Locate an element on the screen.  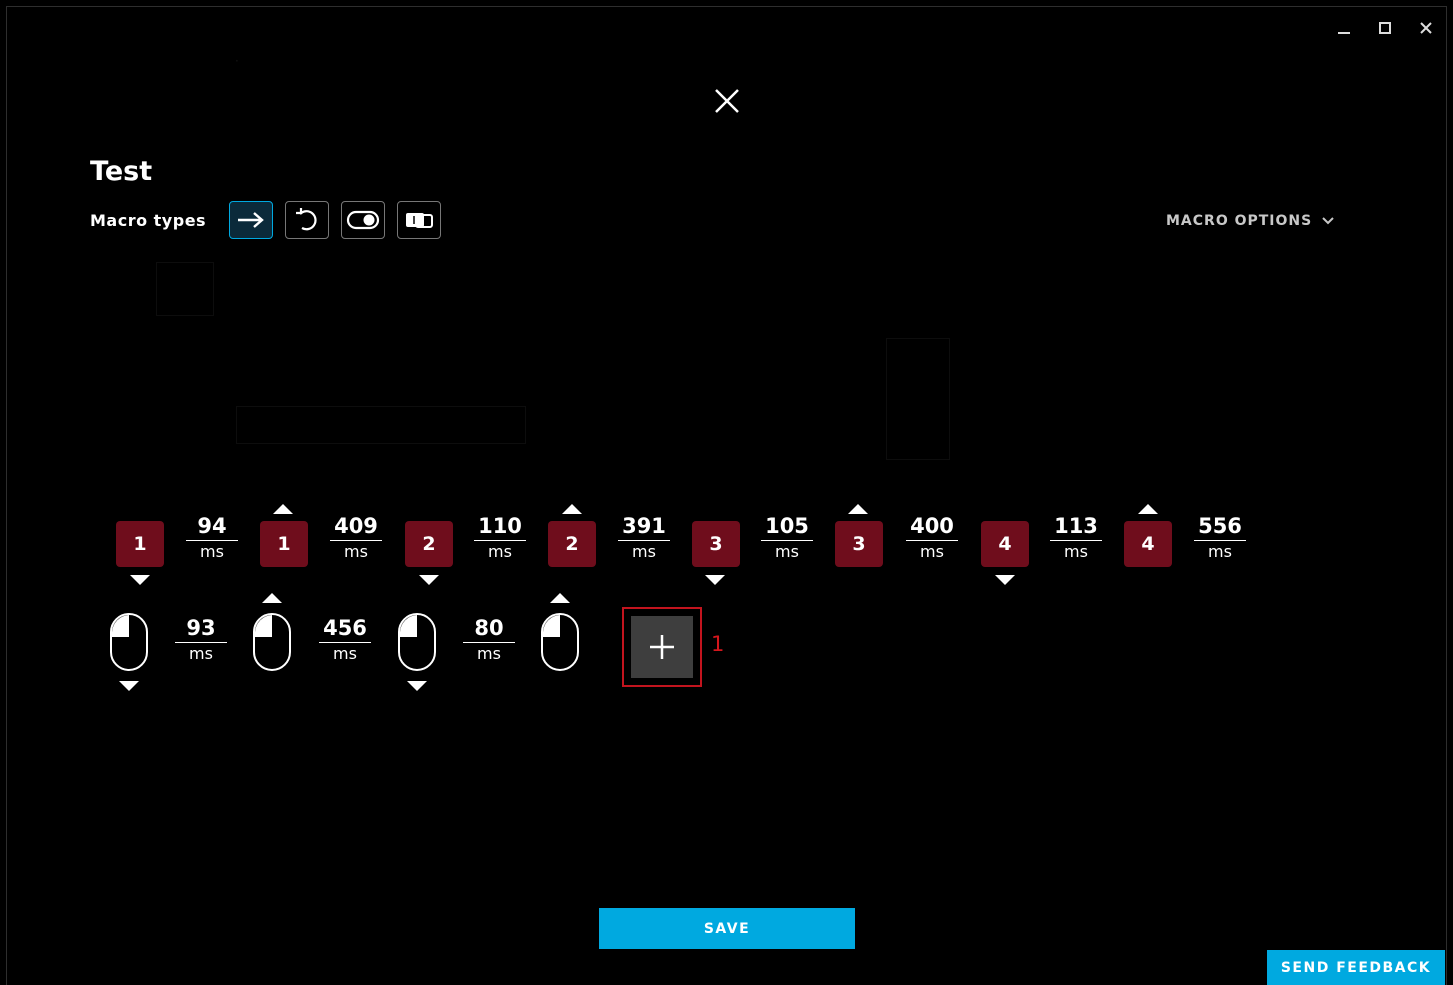
delay-value: 110 ms is located at coordinates (500, 538).